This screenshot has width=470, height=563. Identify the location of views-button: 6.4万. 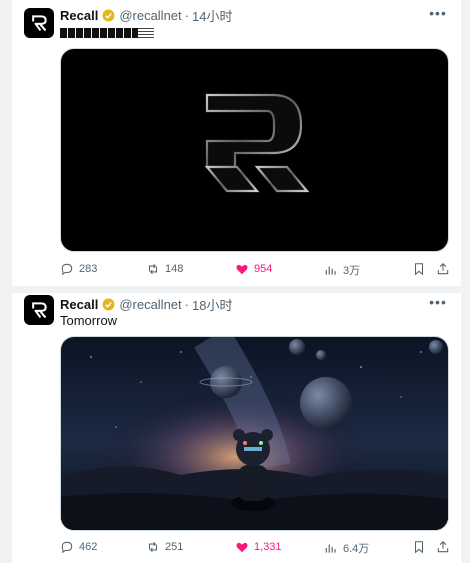
(346, 548).